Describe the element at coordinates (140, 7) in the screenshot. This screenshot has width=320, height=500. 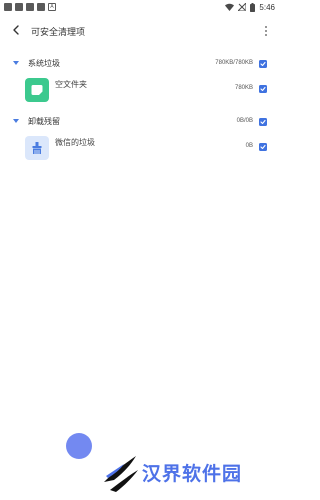
I see `status-bar: A 5:46` at that location.